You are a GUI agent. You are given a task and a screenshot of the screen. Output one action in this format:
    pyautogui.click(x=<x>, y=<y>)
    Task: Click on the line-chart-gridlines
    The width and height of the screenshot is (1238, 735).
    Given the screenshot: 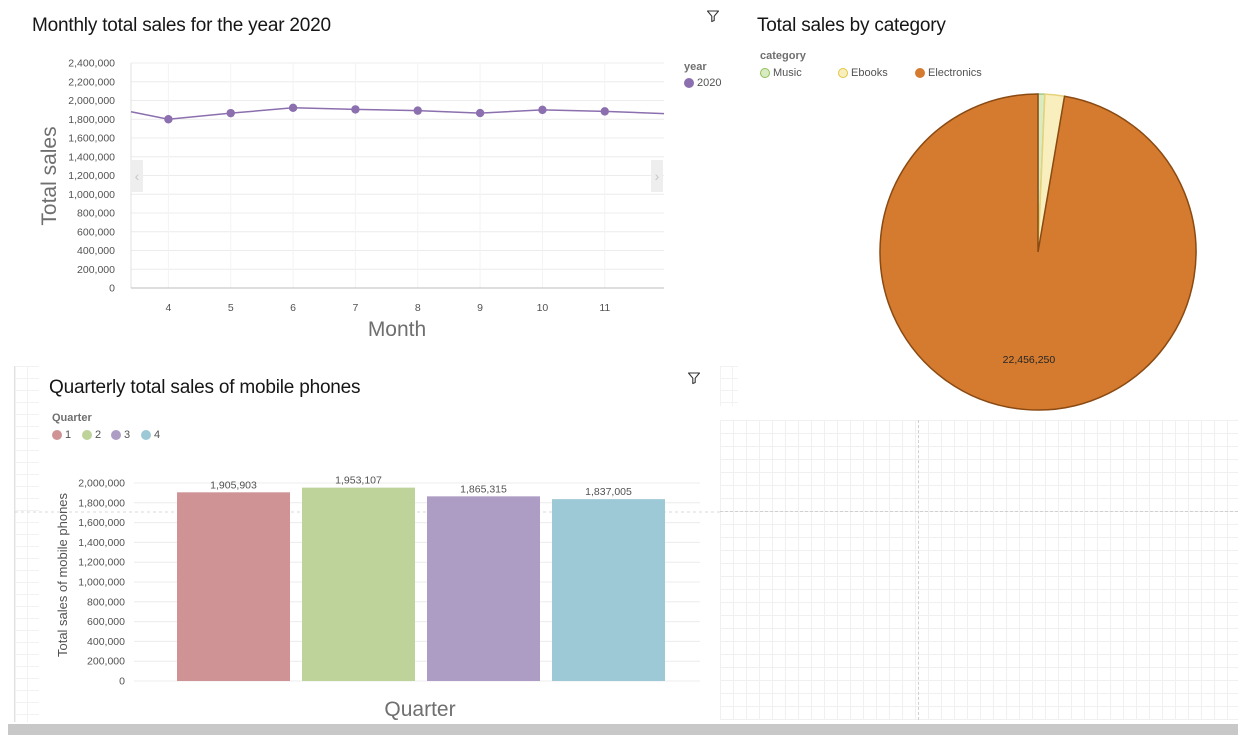 What is the action you would take?
    pyautogui.click(x=397, y=175)
    